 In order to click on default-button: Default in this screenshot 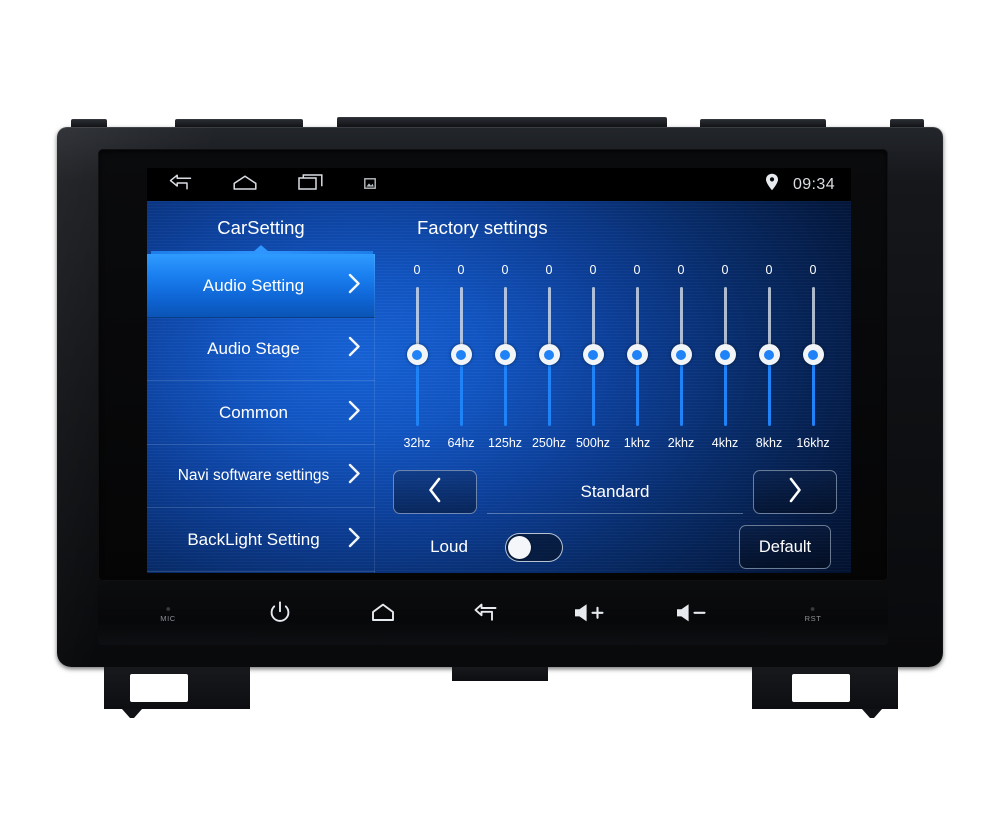, I will do `click(785, 547)`.